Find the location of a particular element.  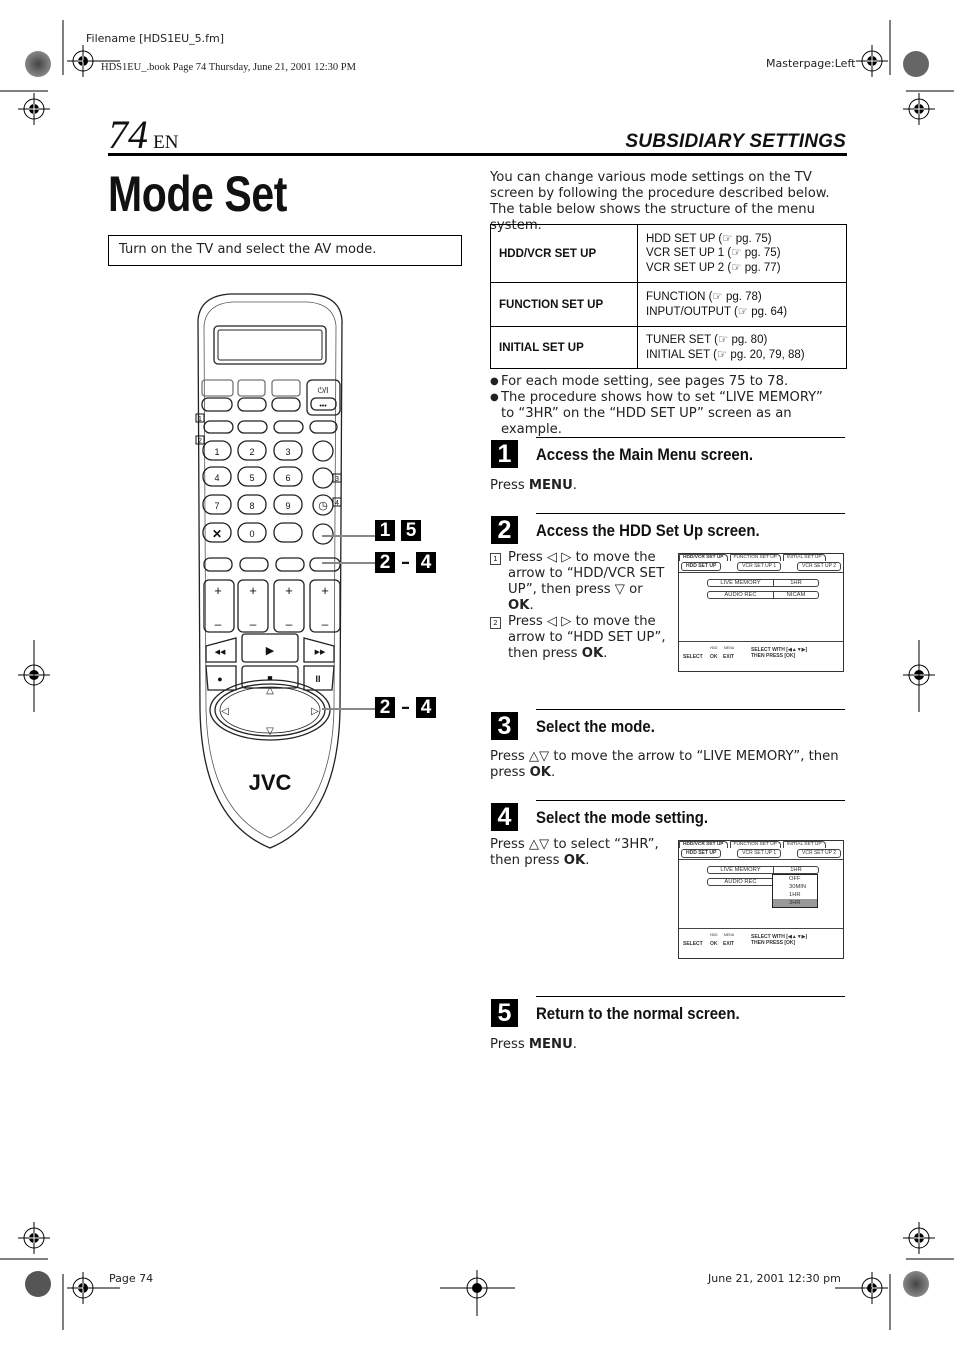

svg-text: 4 is located at coordinates (337, 503).